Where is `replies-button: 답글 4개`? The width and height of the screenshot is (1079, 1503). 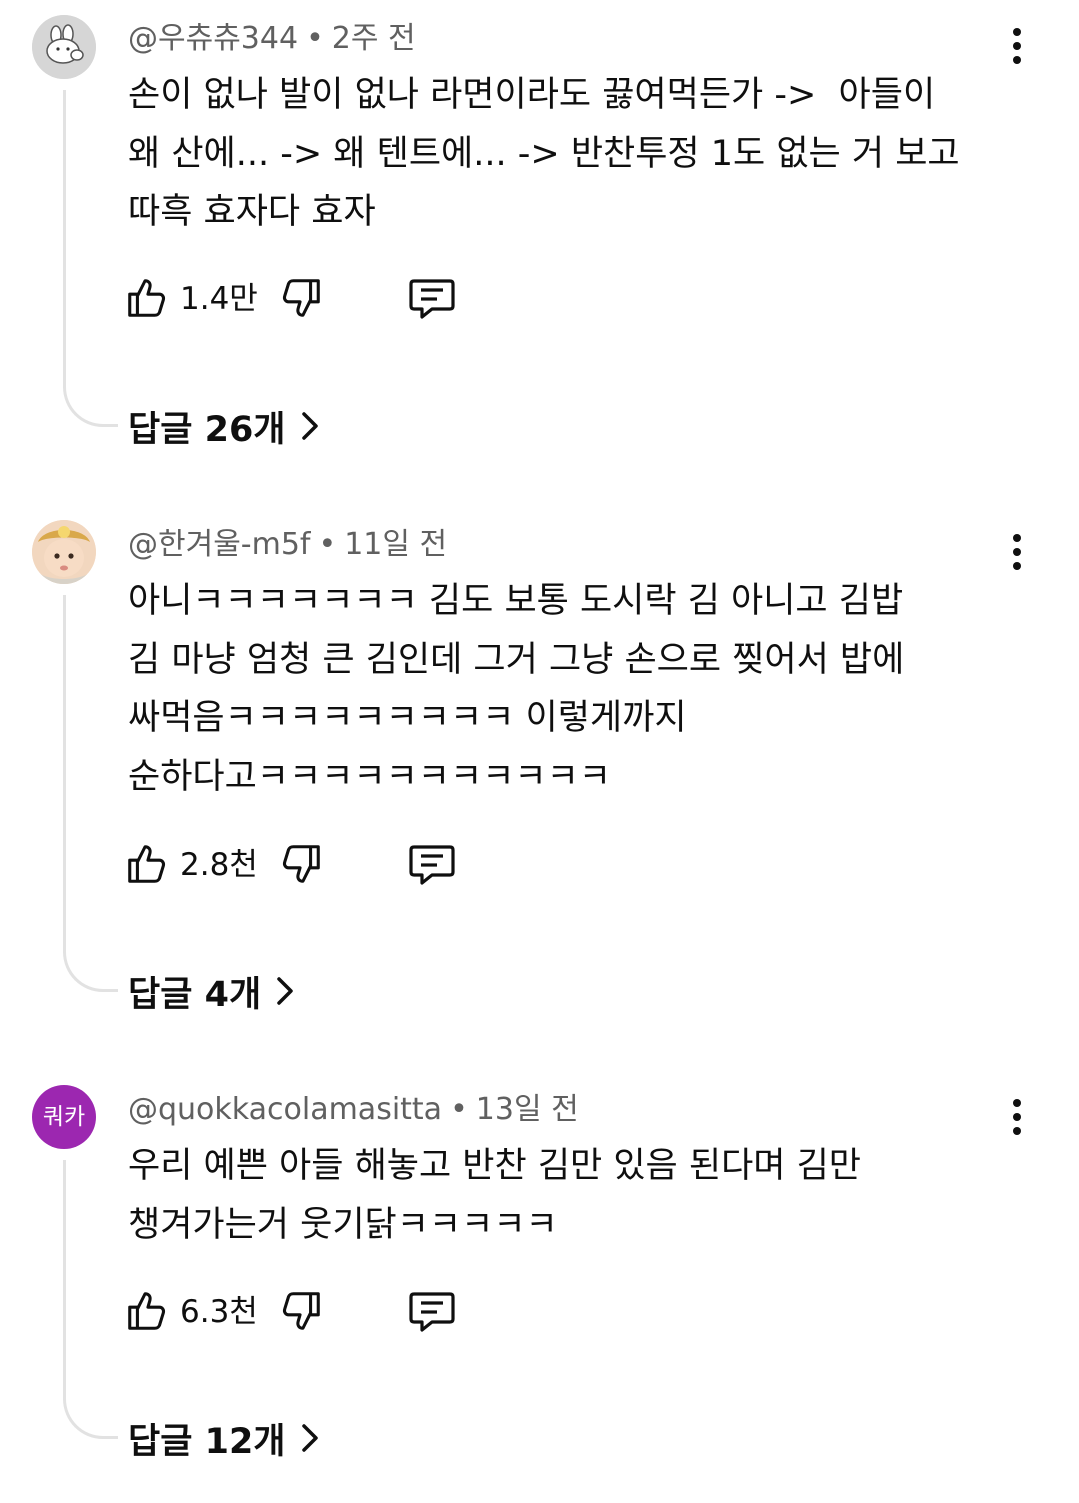 replies-button: 답글 4개 is located at coordinates (211, 991).